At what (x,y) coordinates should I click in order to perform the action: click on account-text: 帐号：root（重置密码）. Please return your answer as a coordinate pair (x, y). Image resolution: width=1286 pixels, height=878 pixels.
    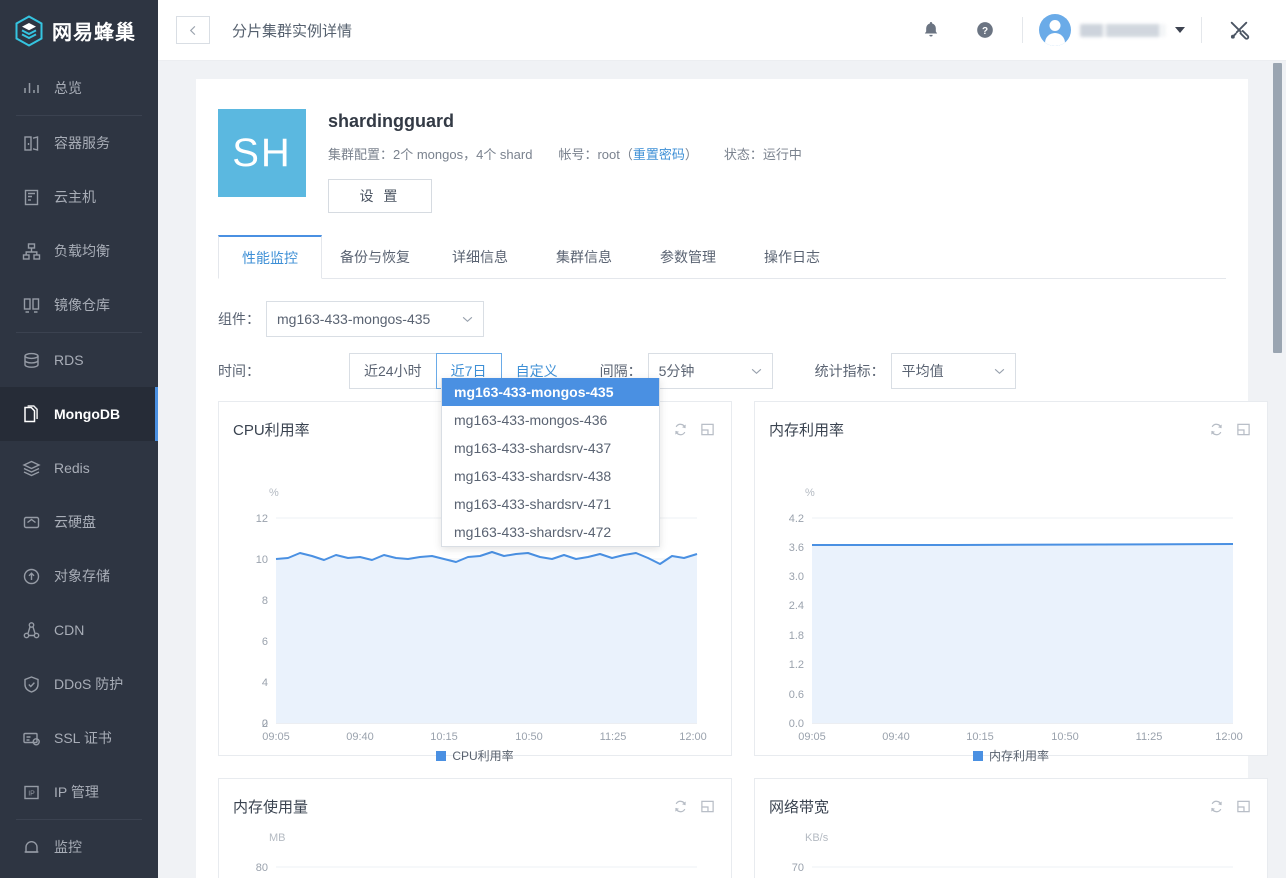
    Looking at the image, I should click on (627, 153).